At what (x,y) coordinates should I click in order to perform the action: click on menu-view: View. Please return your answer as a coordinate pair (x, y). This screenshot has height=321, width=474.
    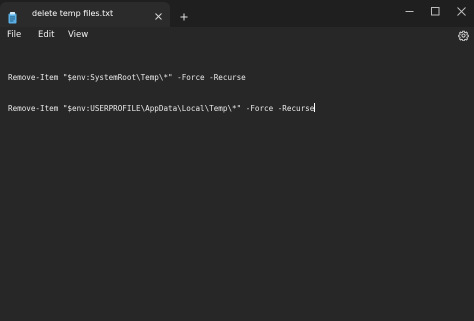
    Looking at the image, I should click on (78, 35).